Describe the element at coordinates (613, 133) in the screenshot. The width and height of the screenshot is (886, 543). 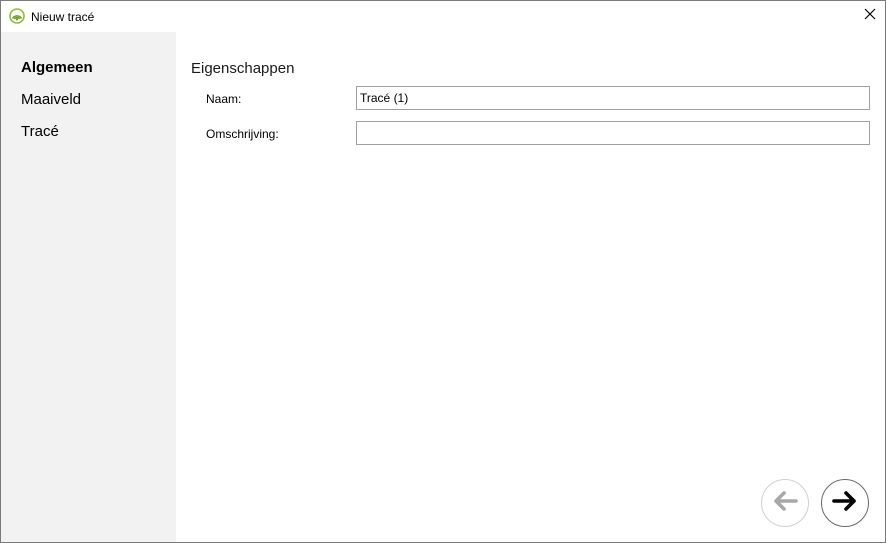
I see `omschrijving-input` at that location.